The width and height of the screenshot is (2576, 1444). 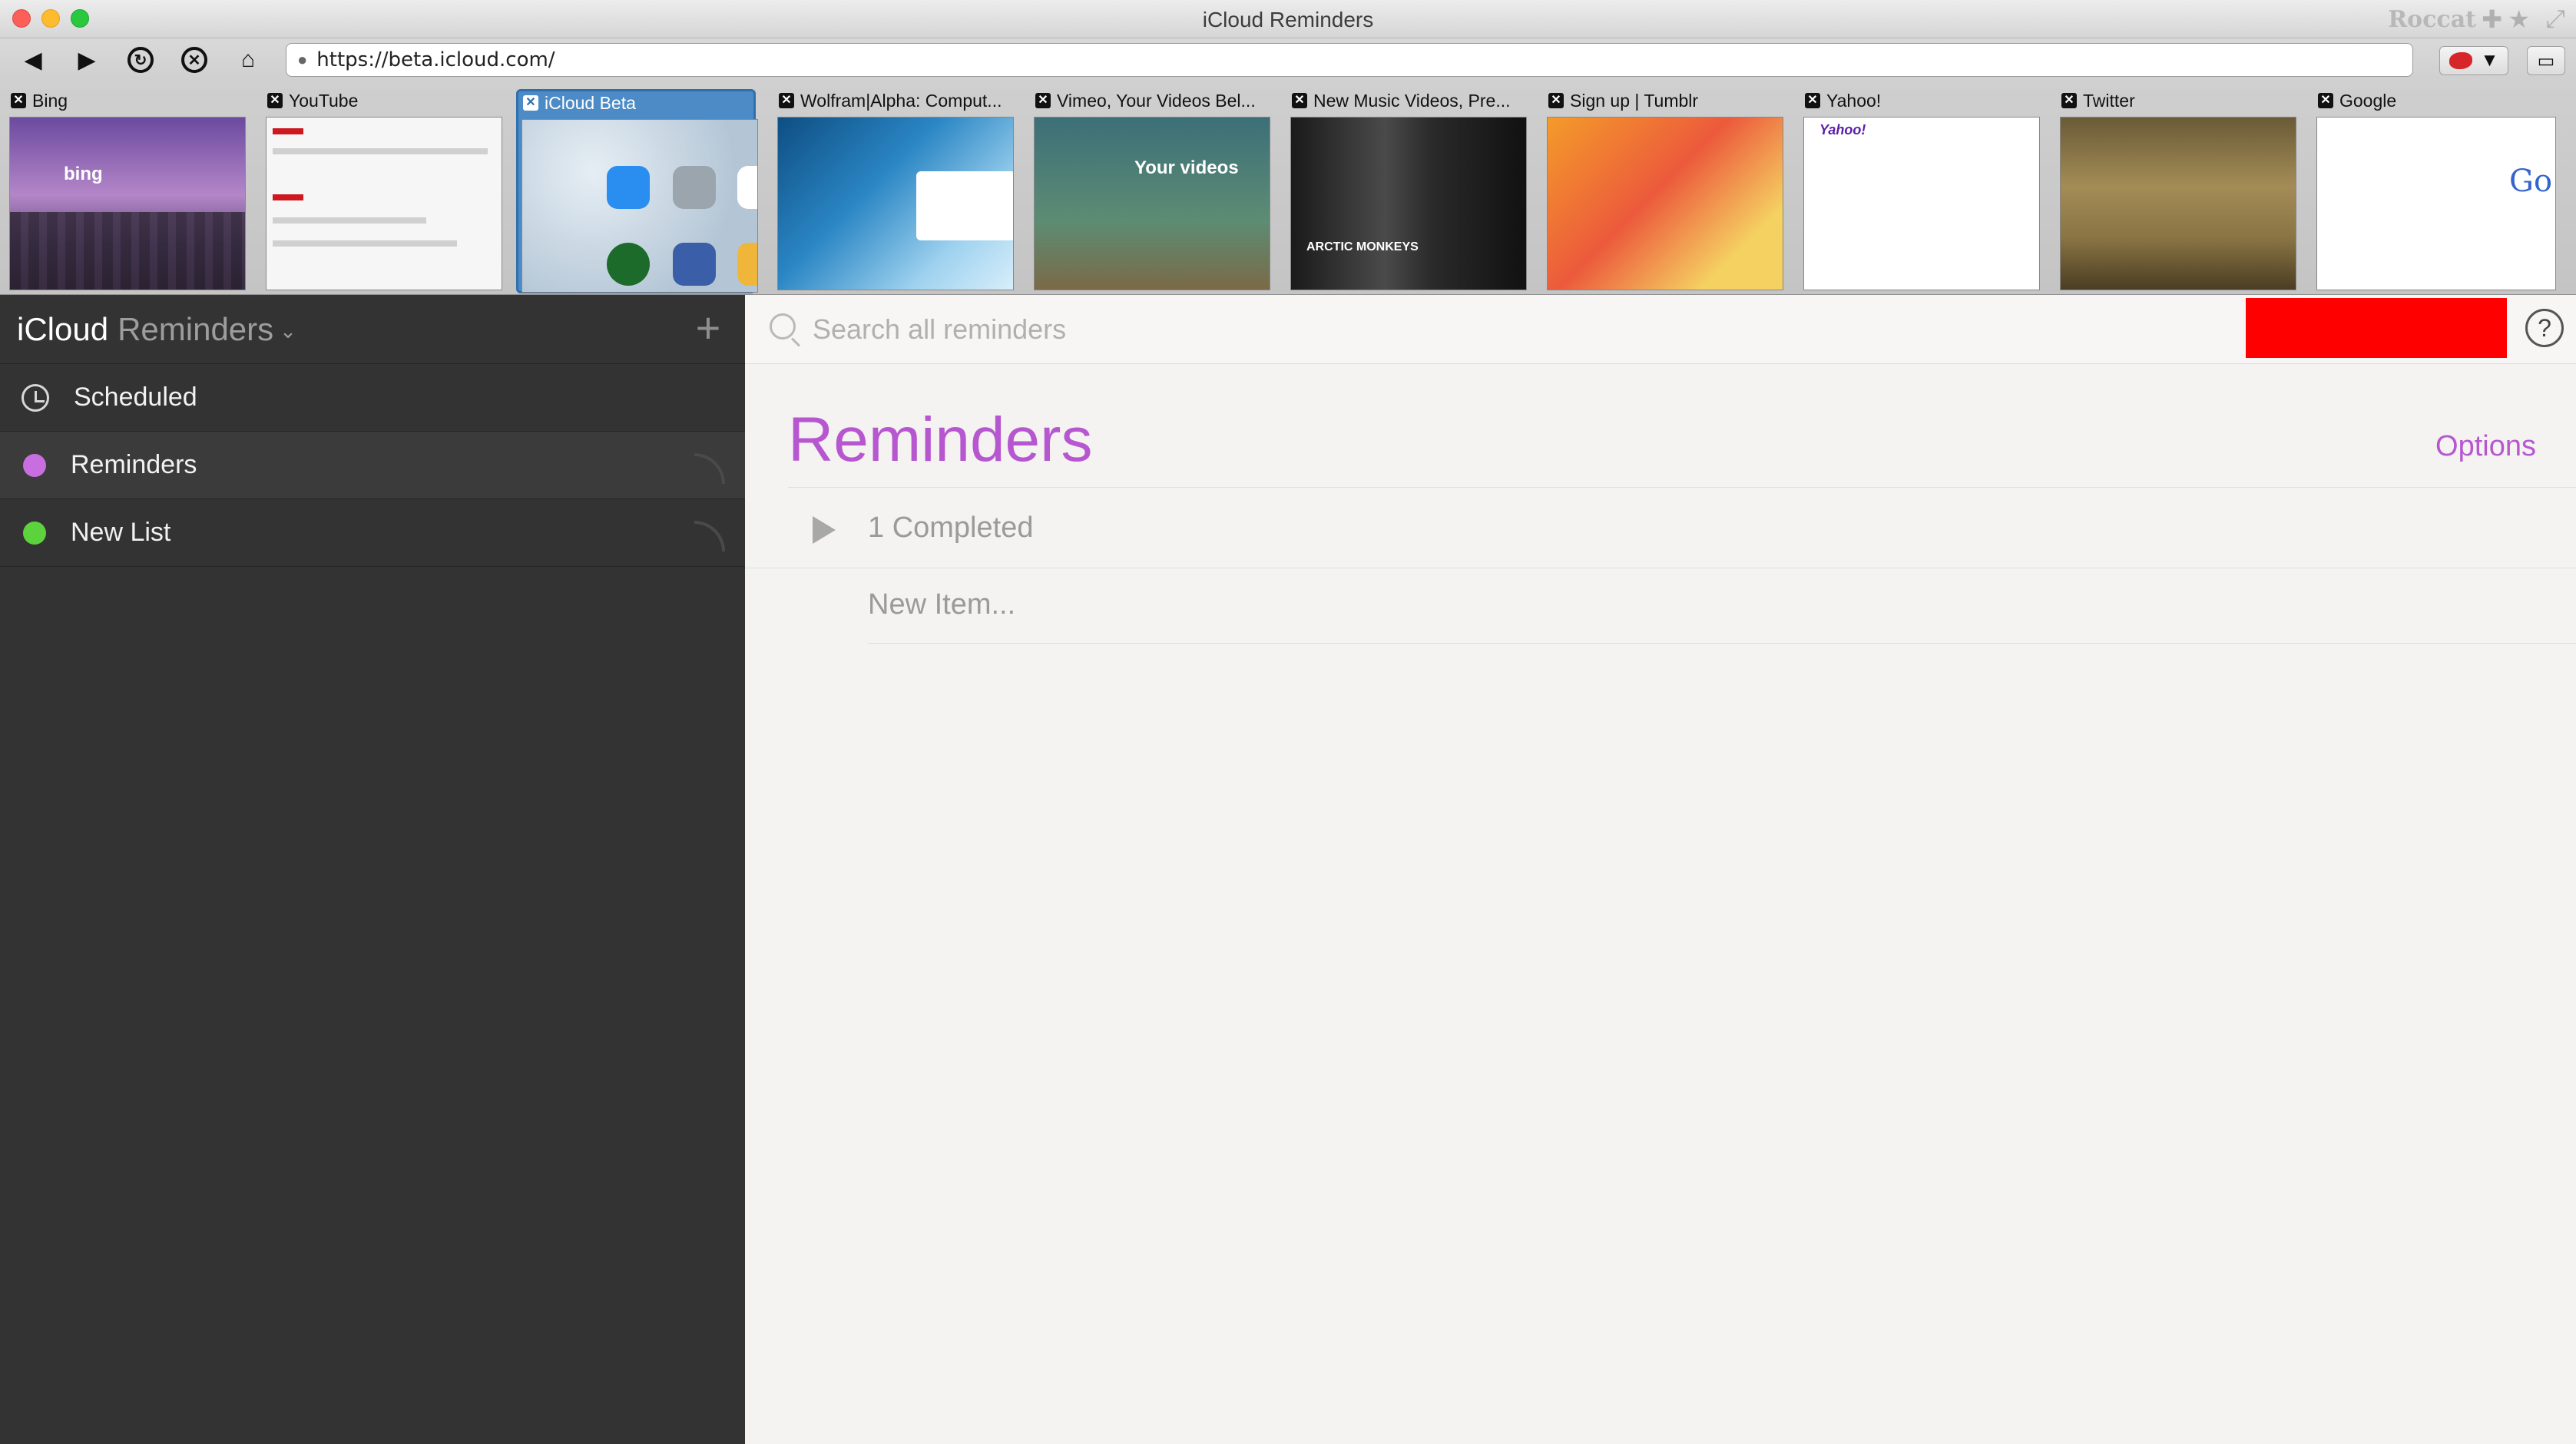 I want to click on window-title: iCloud Reminders, so click(x=1288, y=20).